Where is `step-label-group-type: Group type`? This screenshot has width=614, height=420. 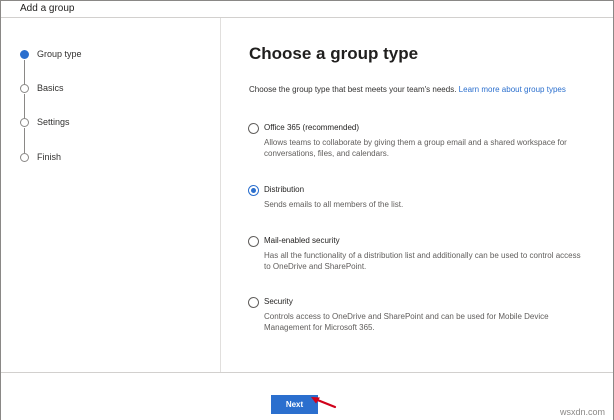 step-label-group-type: Group type is located at coordinates (59, 54).